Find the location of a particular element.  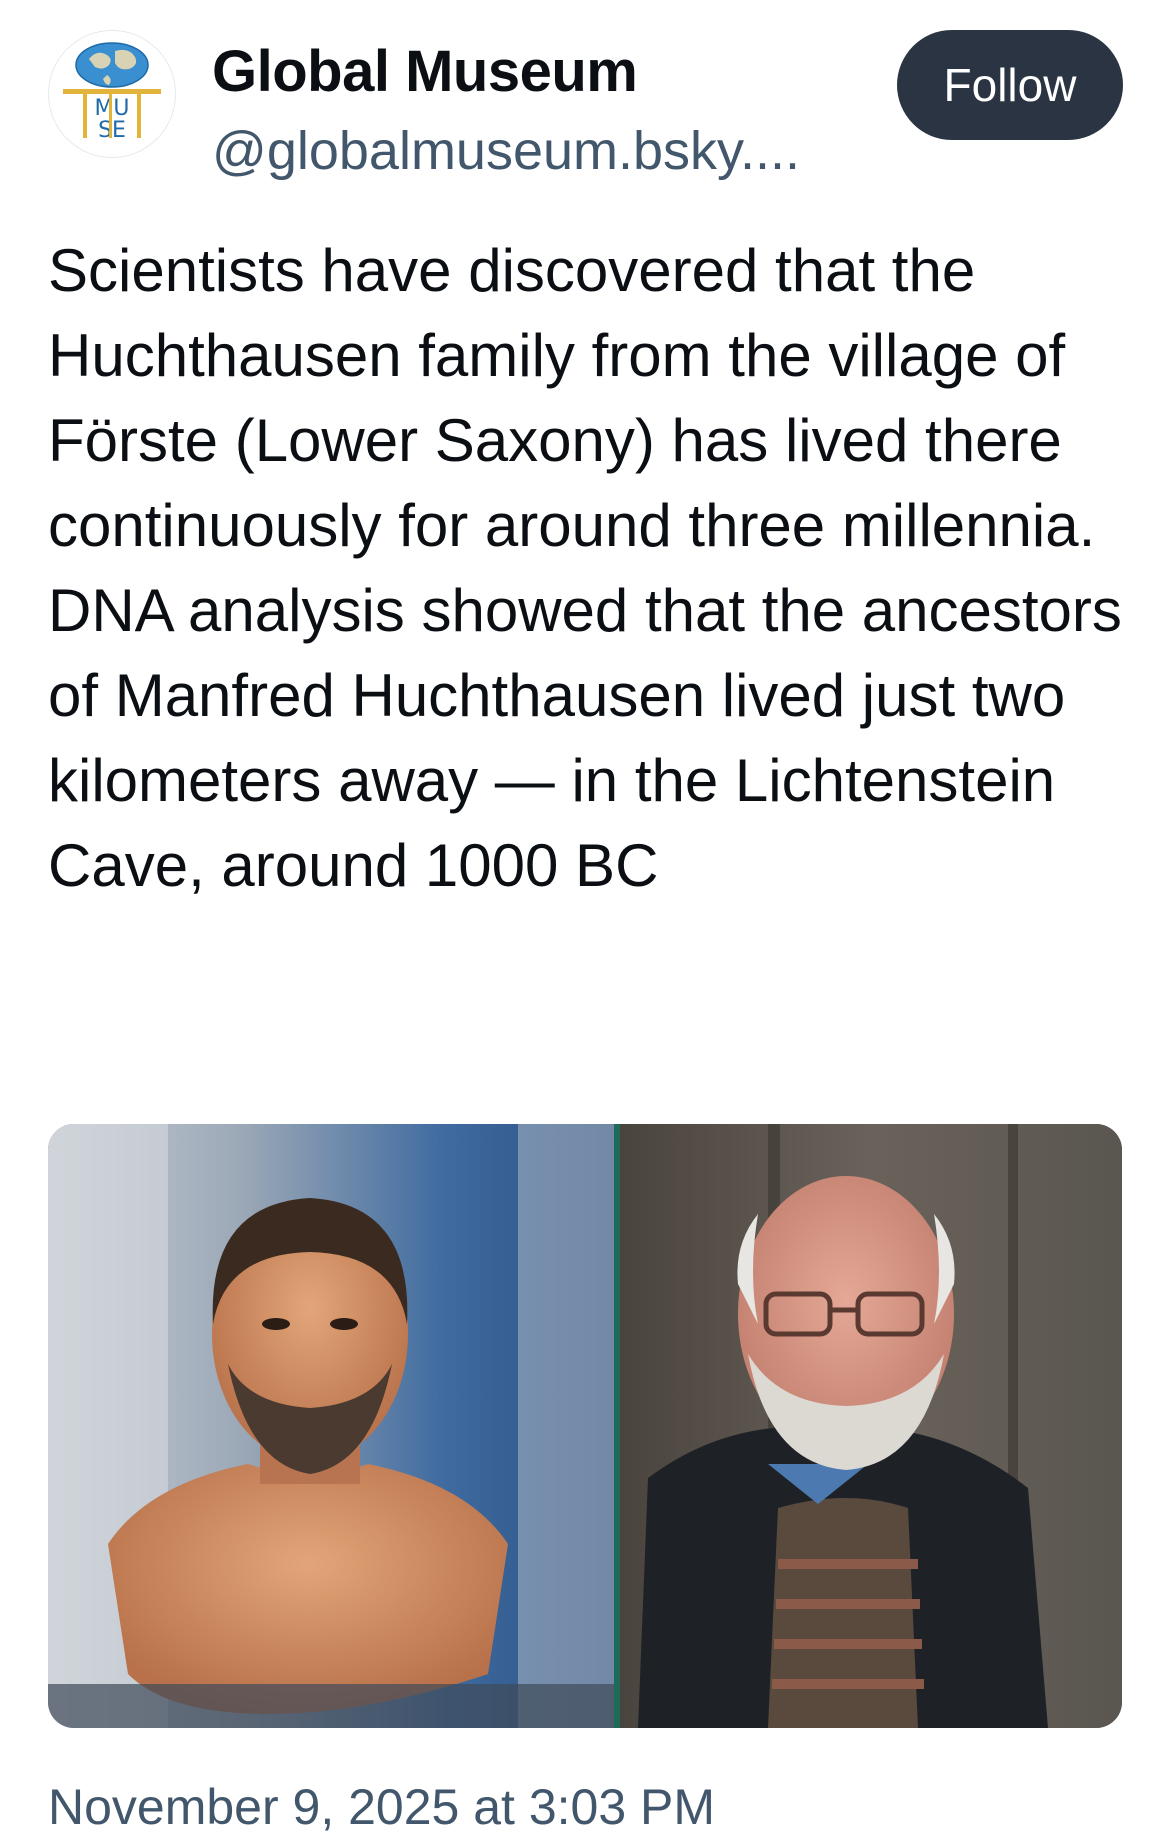

post-timestamp: November 9, 2025 at 3:03 PM is located at coordinates (381, 1807).